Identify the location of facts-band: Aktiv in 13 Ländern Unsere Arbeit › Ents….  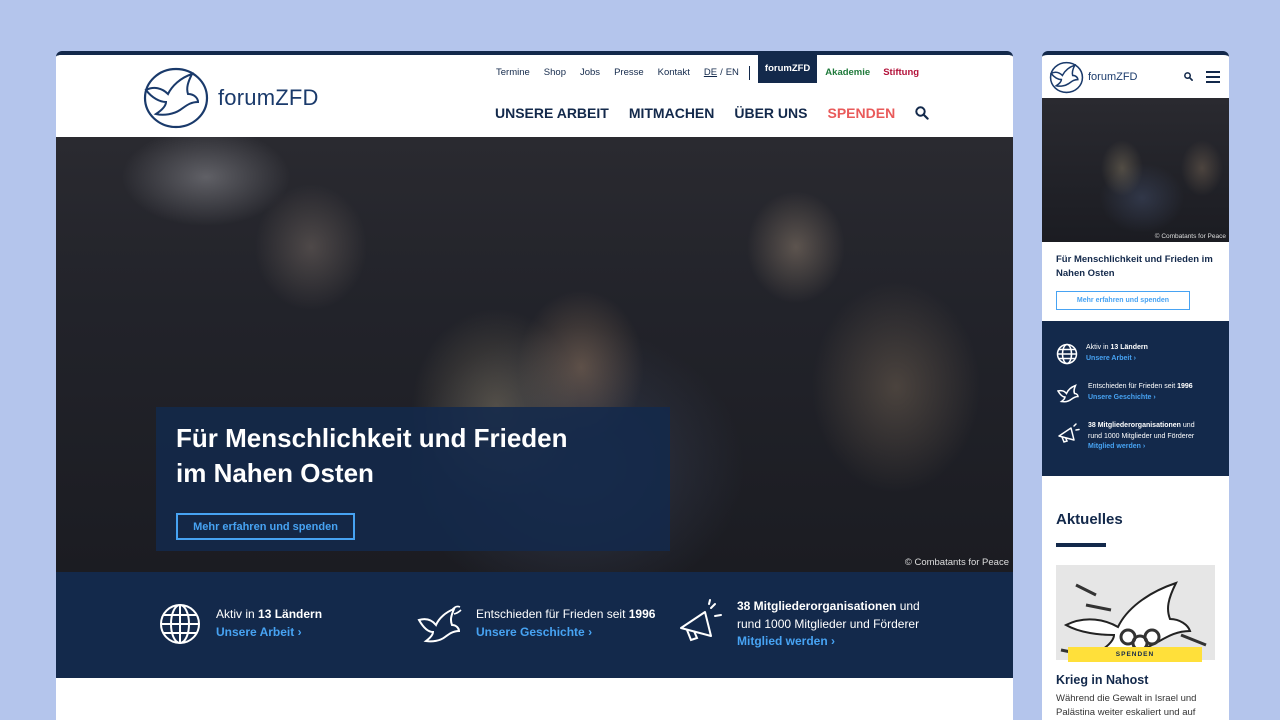
(534, 625).